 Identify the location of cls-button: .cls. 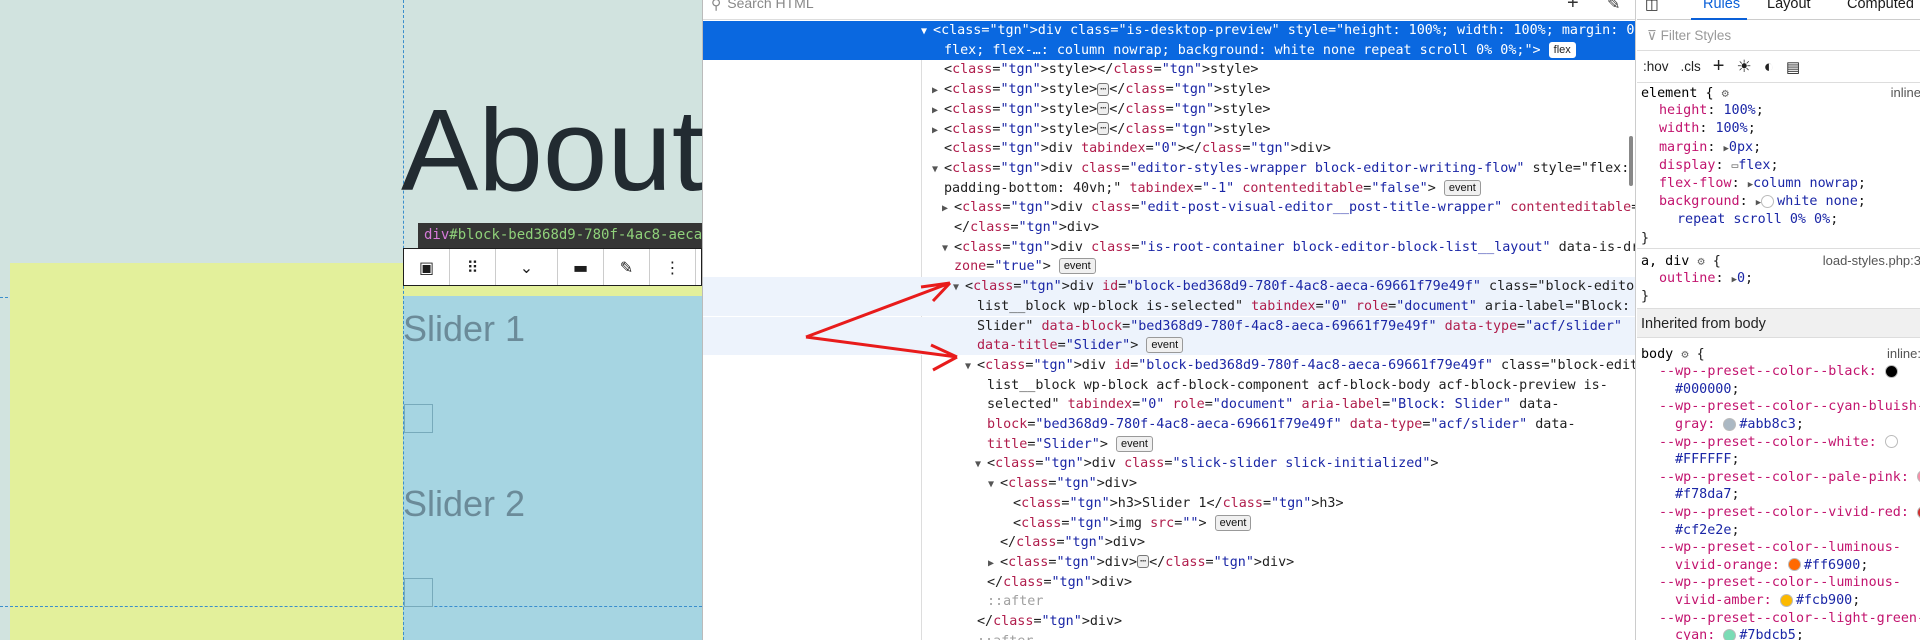
(1691, 66).